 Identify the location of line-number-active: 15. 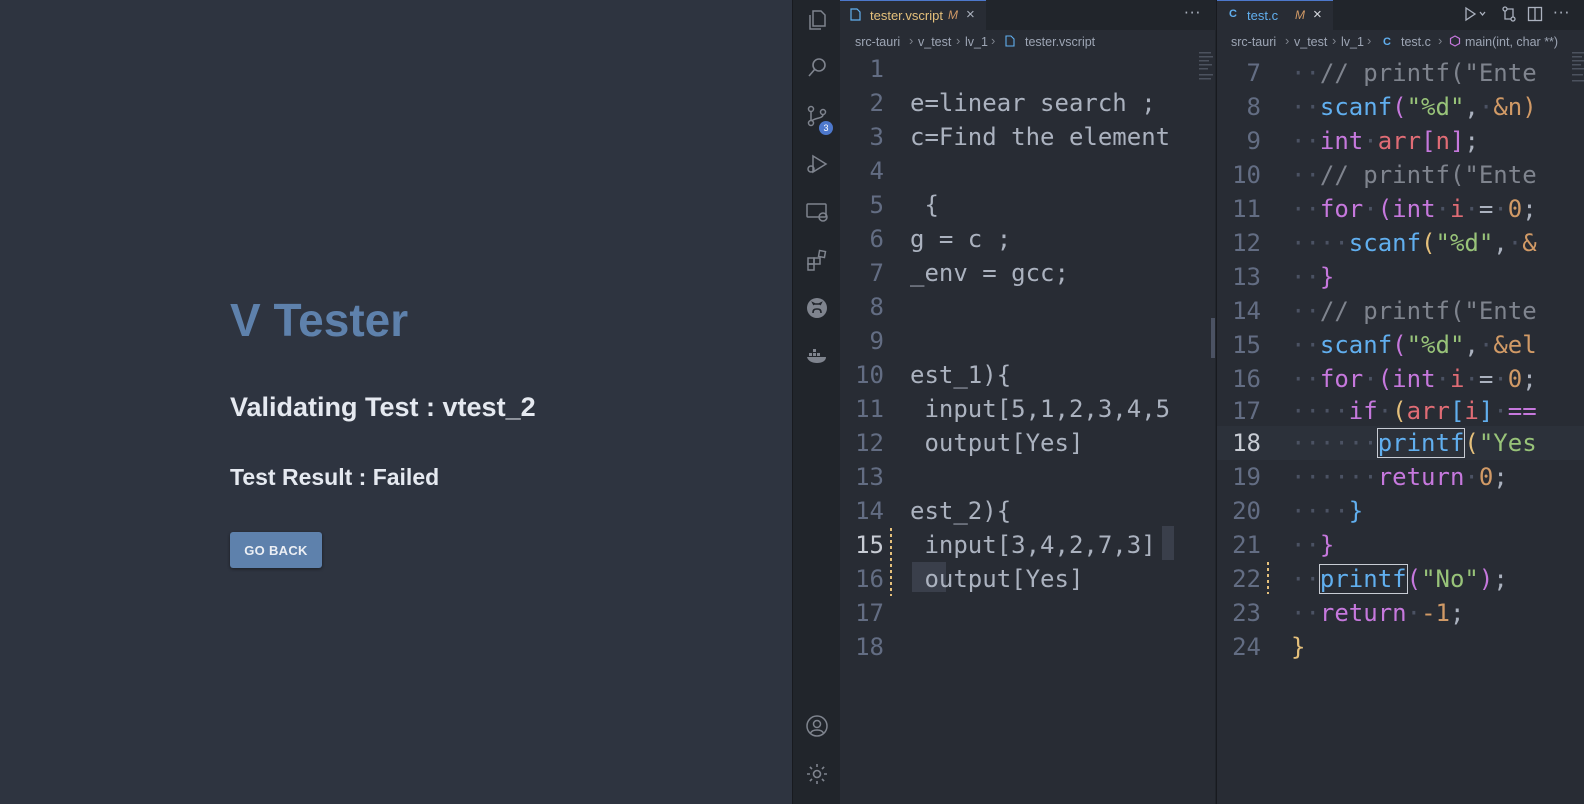
(869, 545).